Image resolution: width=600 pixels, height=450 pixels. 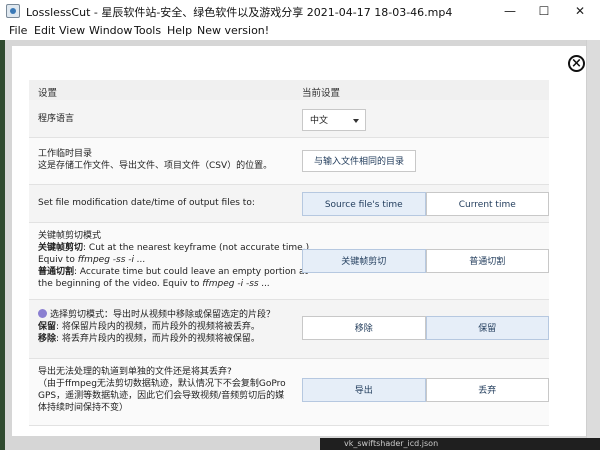 What do you see at coordinates (576, 63) in the screenshot?
I see `close-settings-icon: ×` at bounding box center [576, 63].